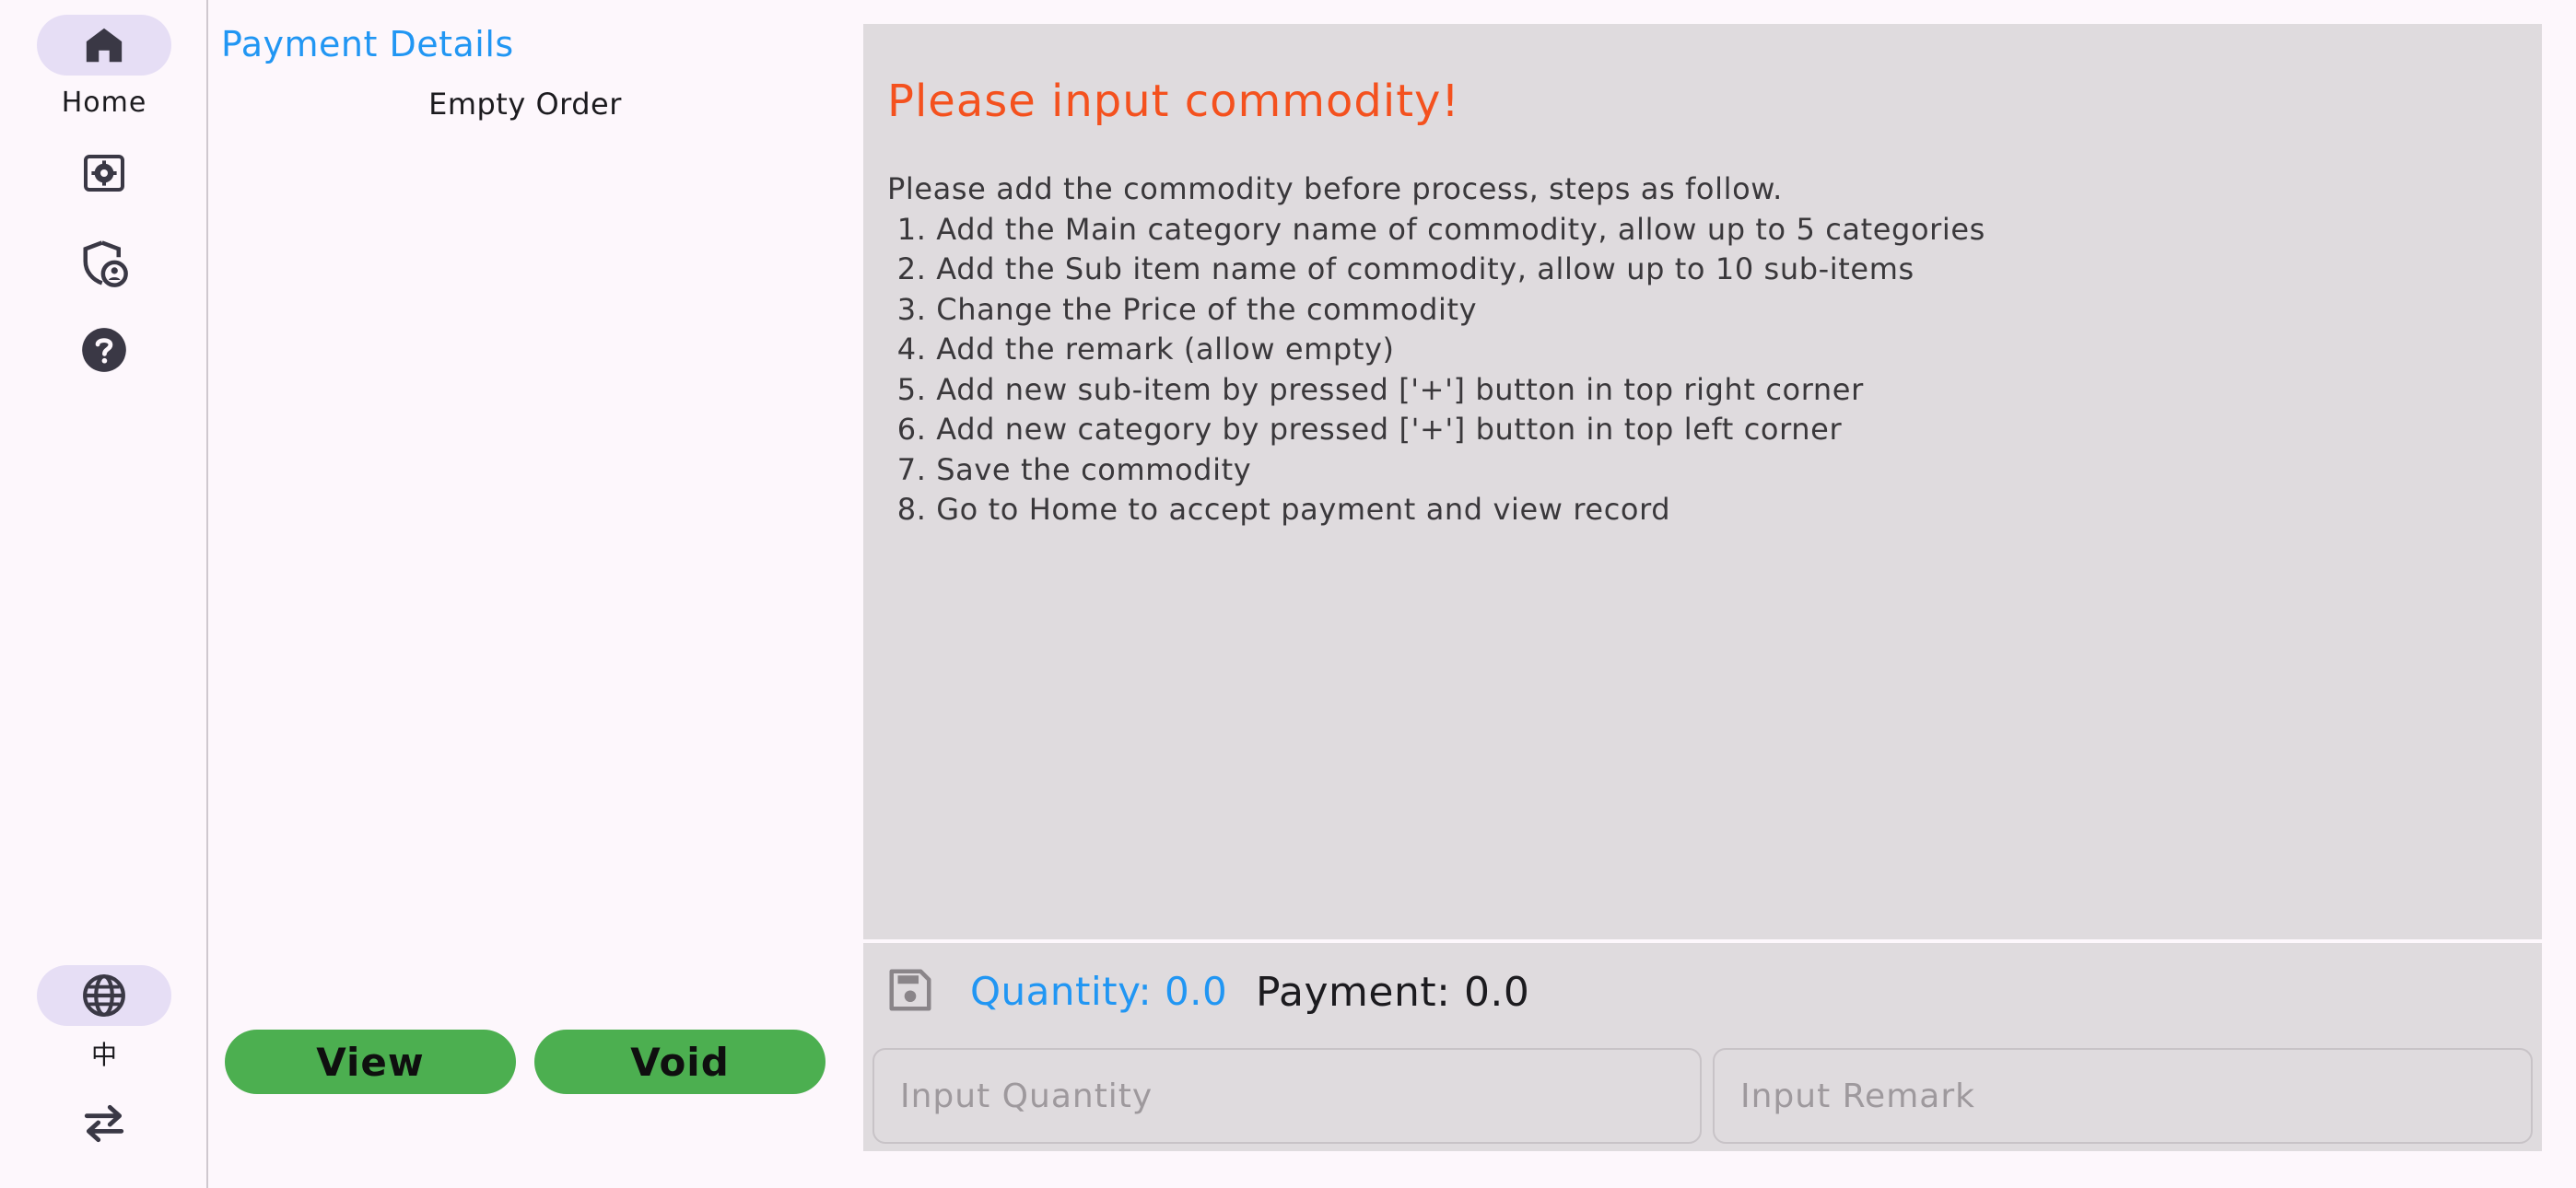 The image size is (2576, 1188). What do you see at coordinates (1702, 941) in the screenshot?
I see `footer-divider` at bounding box center [1702, 941].